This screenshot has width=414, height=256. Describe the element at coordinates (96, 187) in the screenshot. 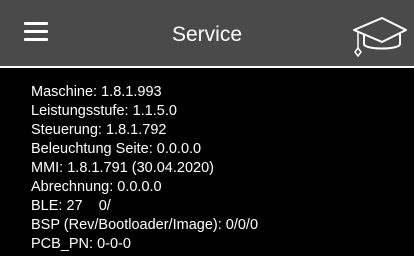

I see `info-line-abrechnung: Abrechnung: 0.0.0.0` at that location.